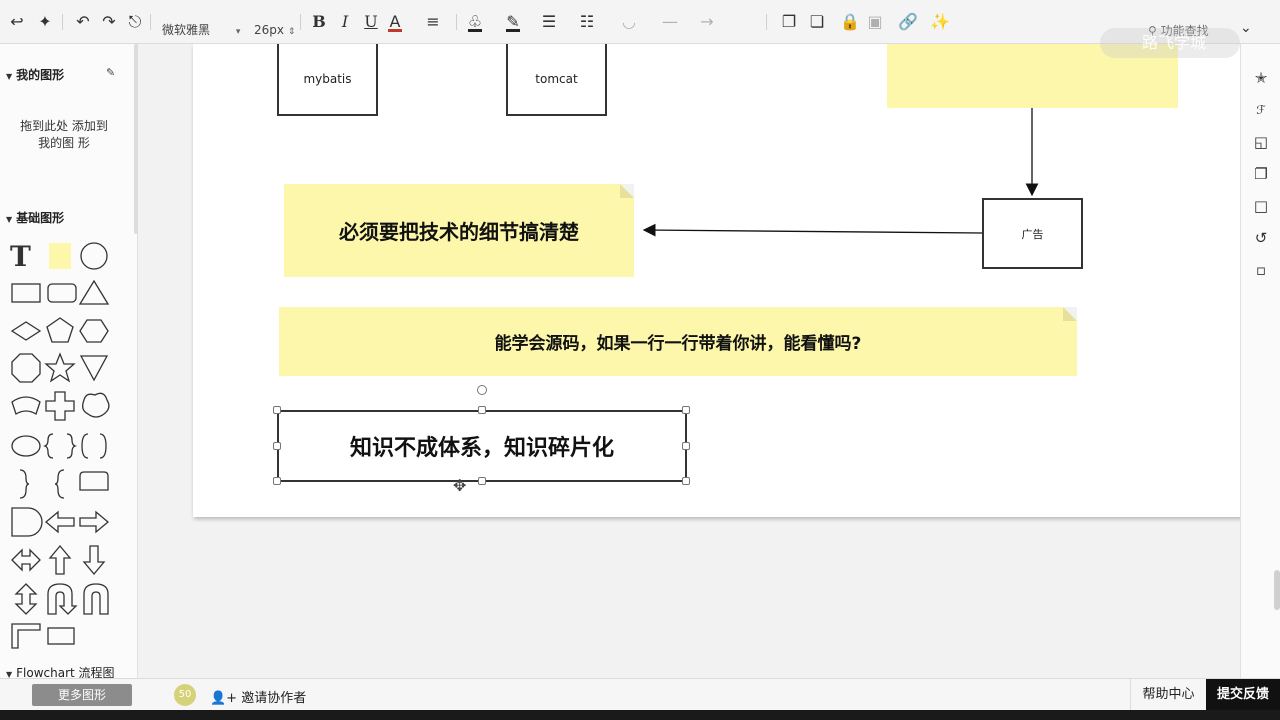  Describe the element at coordinates (60, 367) in the screenshot. I see `shape-star` at that location.